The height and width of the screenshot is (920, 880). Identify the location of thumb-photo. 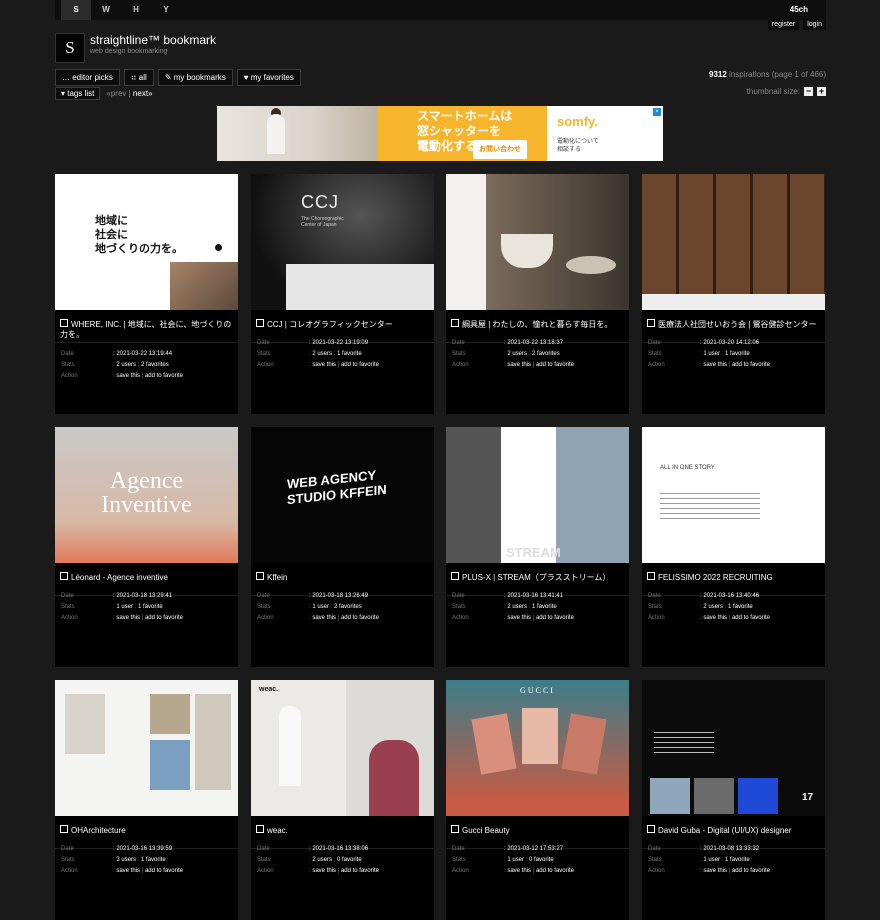
(204, 286).